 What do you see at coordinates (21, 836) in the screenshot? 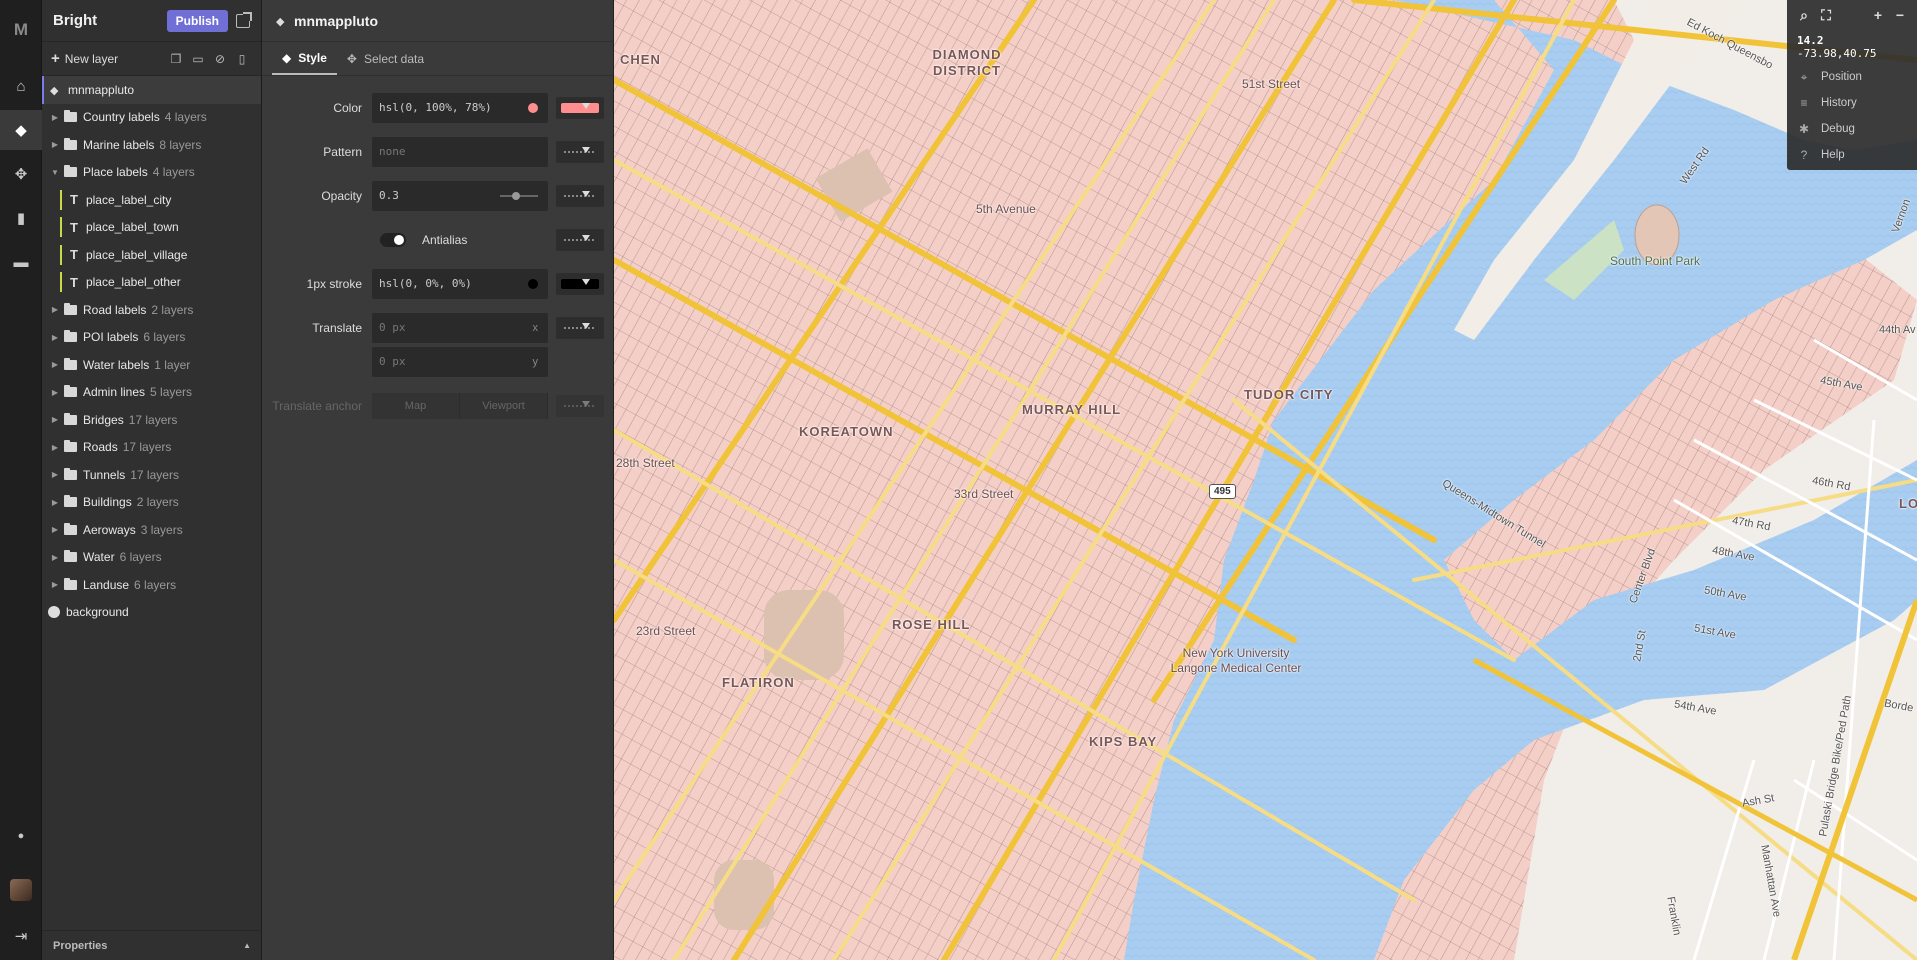
I see `notifications-icon: ●` at bounding box center [21, 836].